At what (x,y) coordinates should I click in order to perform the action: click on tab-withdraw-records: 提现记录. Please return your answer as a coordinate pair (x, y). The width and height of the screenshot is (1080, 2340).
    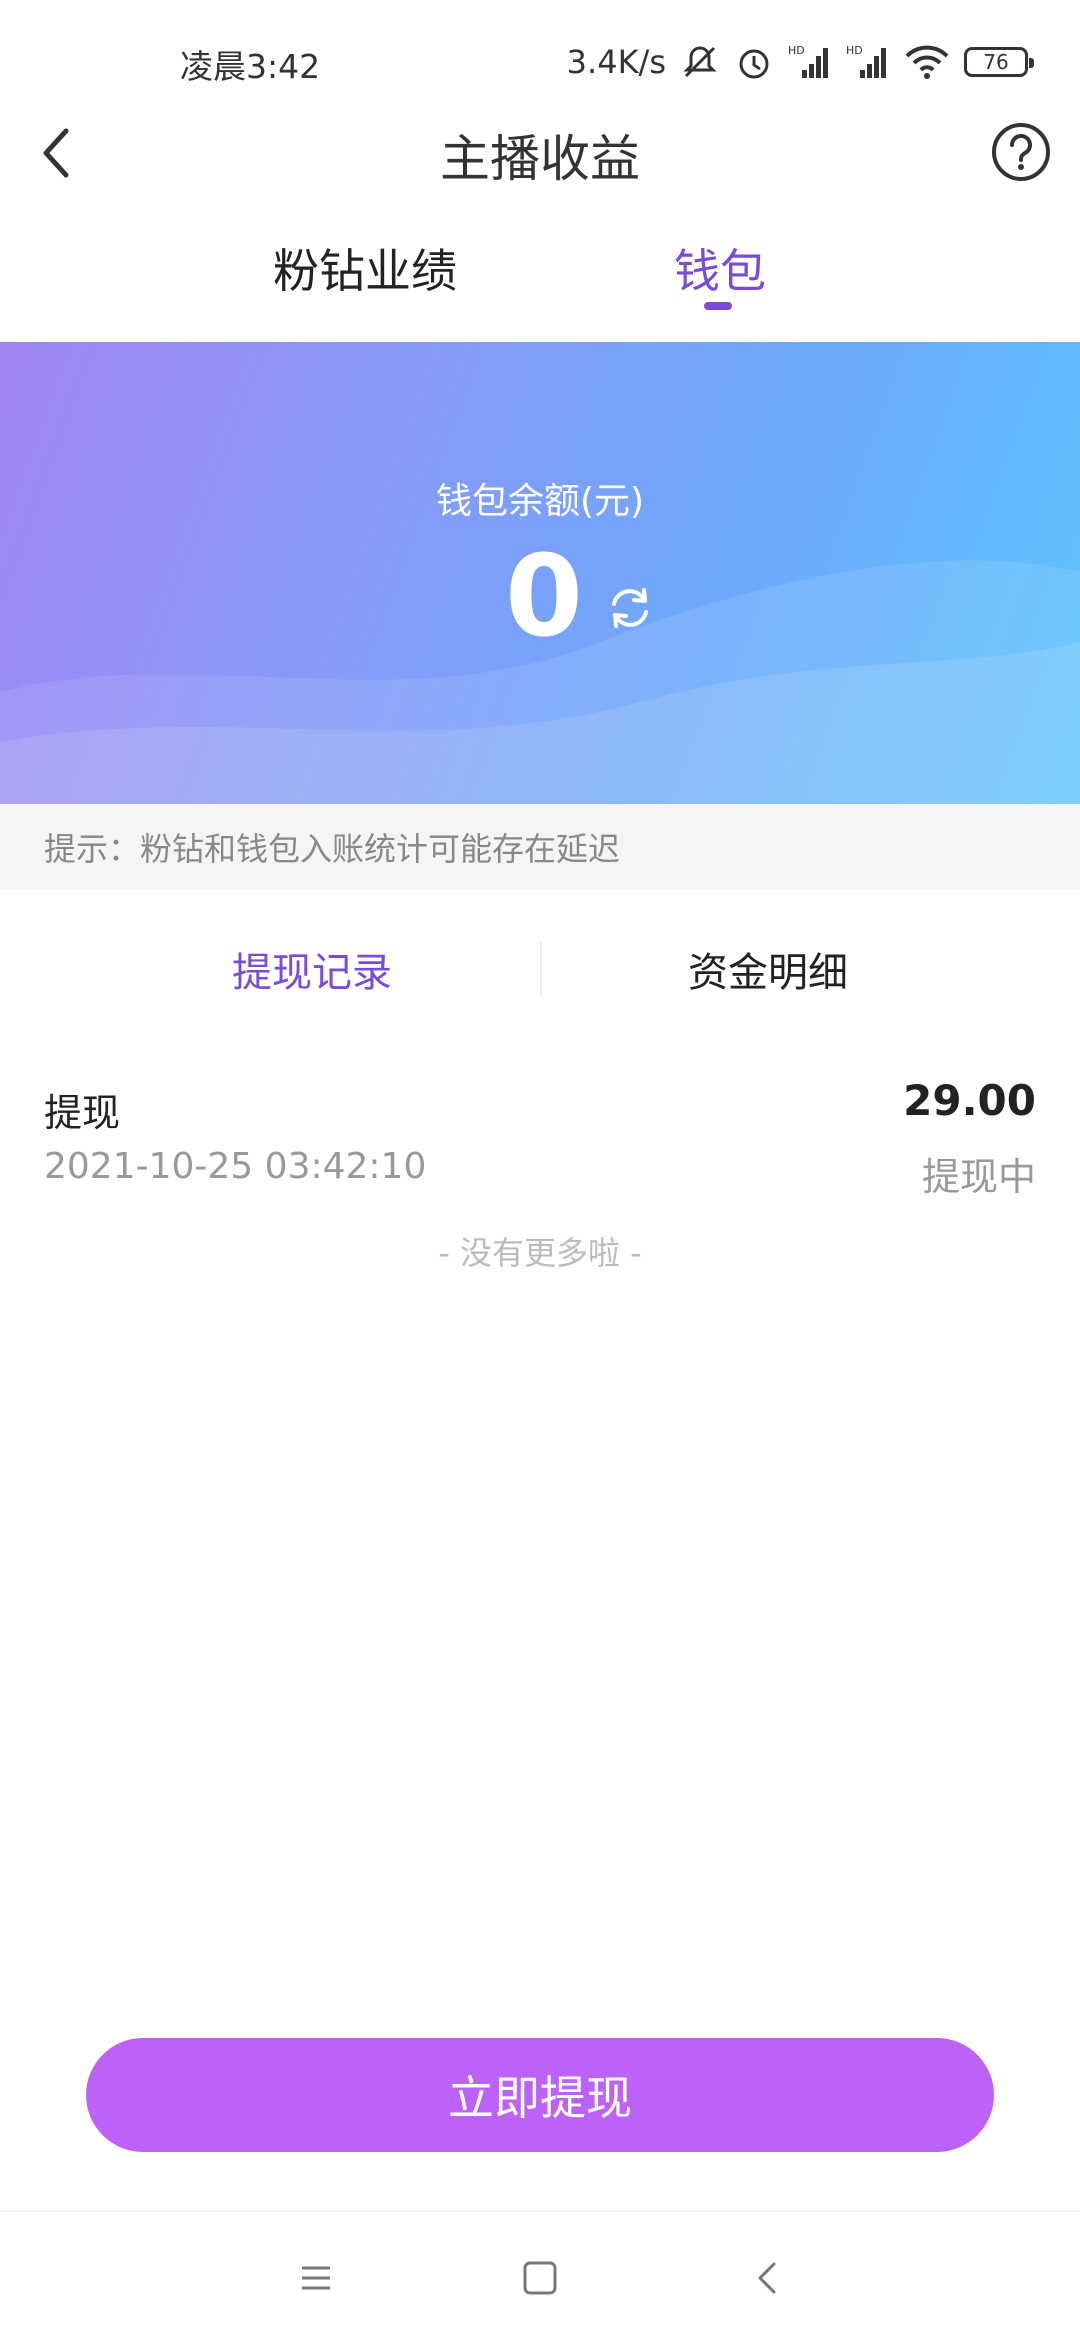
    Looking at the image, I should click on (312, 969).